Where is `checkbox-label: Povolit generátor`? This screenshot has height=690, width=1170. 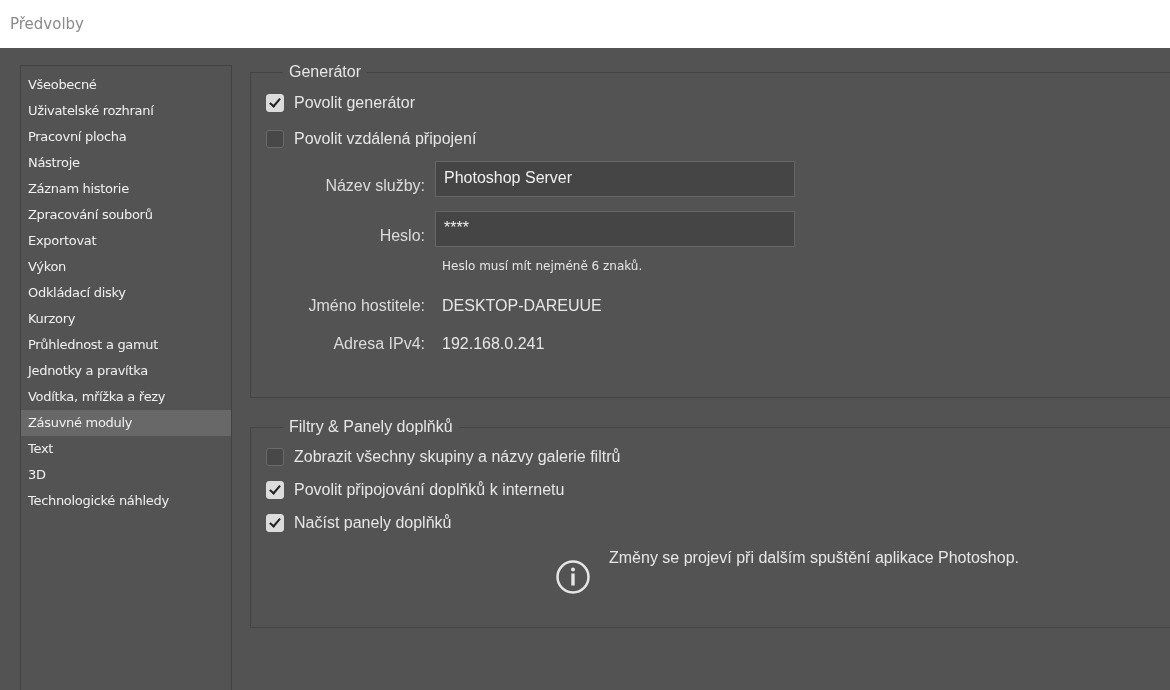 checkbox-label: Povolit generátor is located at coordinates (354, 103).